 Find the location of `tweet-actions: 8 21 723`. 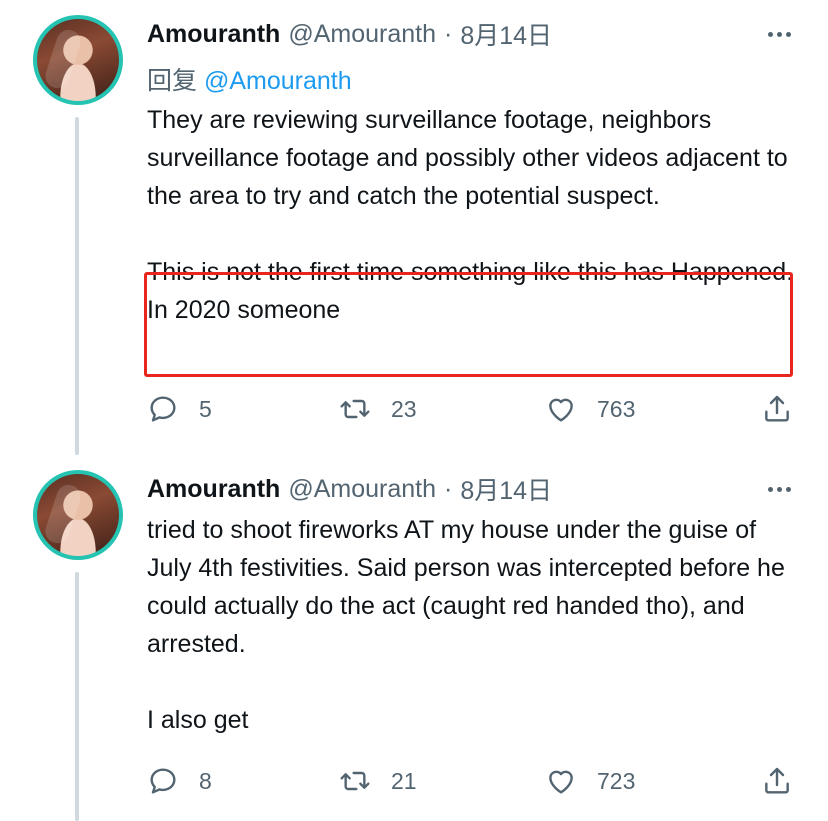

tweet-actions: 8 21 723 is located at coordinates (477, 781).